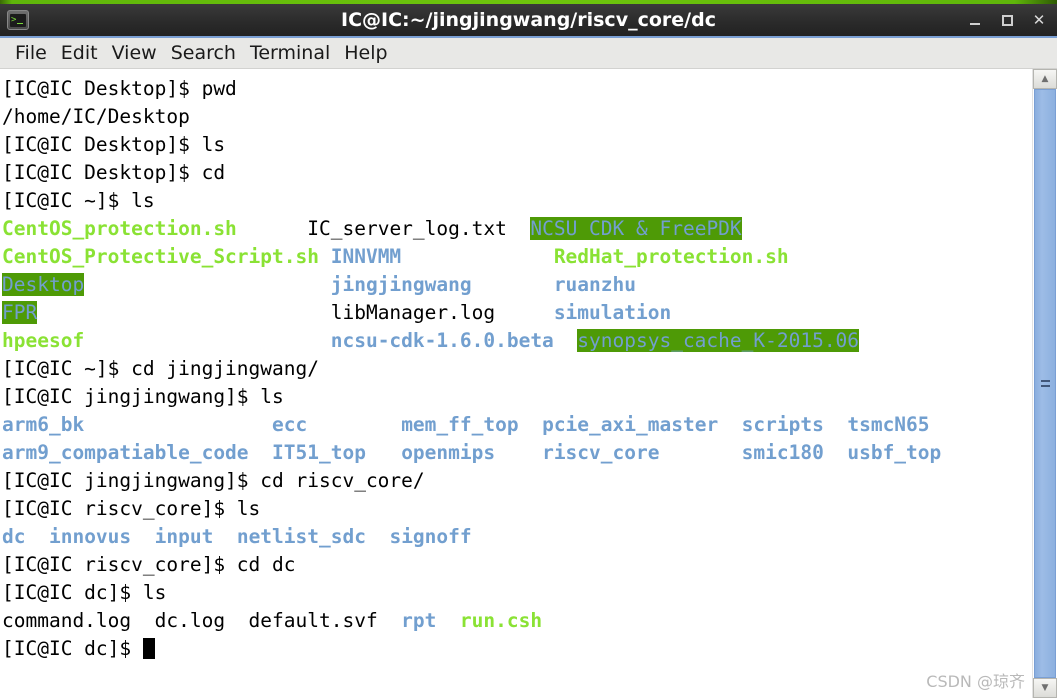 The width and height of the screenshot is (1057, 698). I want to click on terminal-line: [IC@IC Desktop]$ pwd, so click(517, 89).